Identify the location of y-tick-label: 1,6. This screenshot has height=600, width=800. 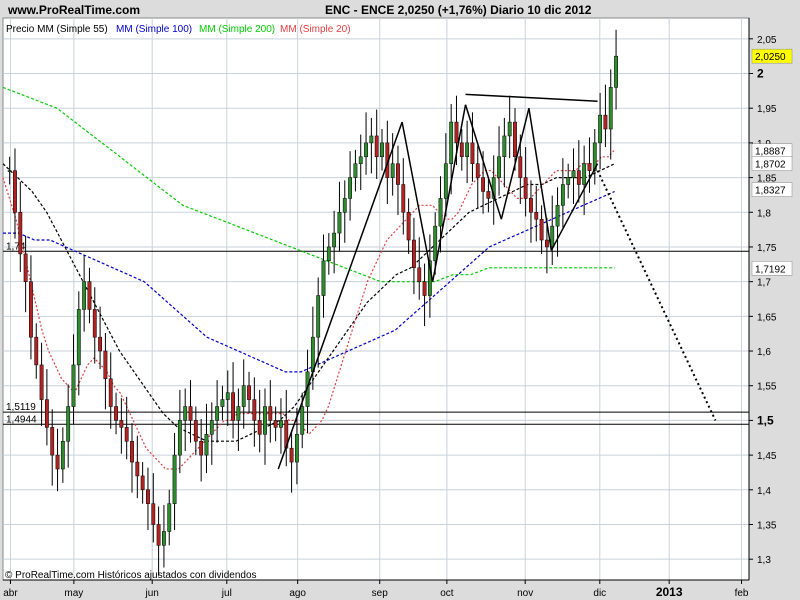
(764, 352).